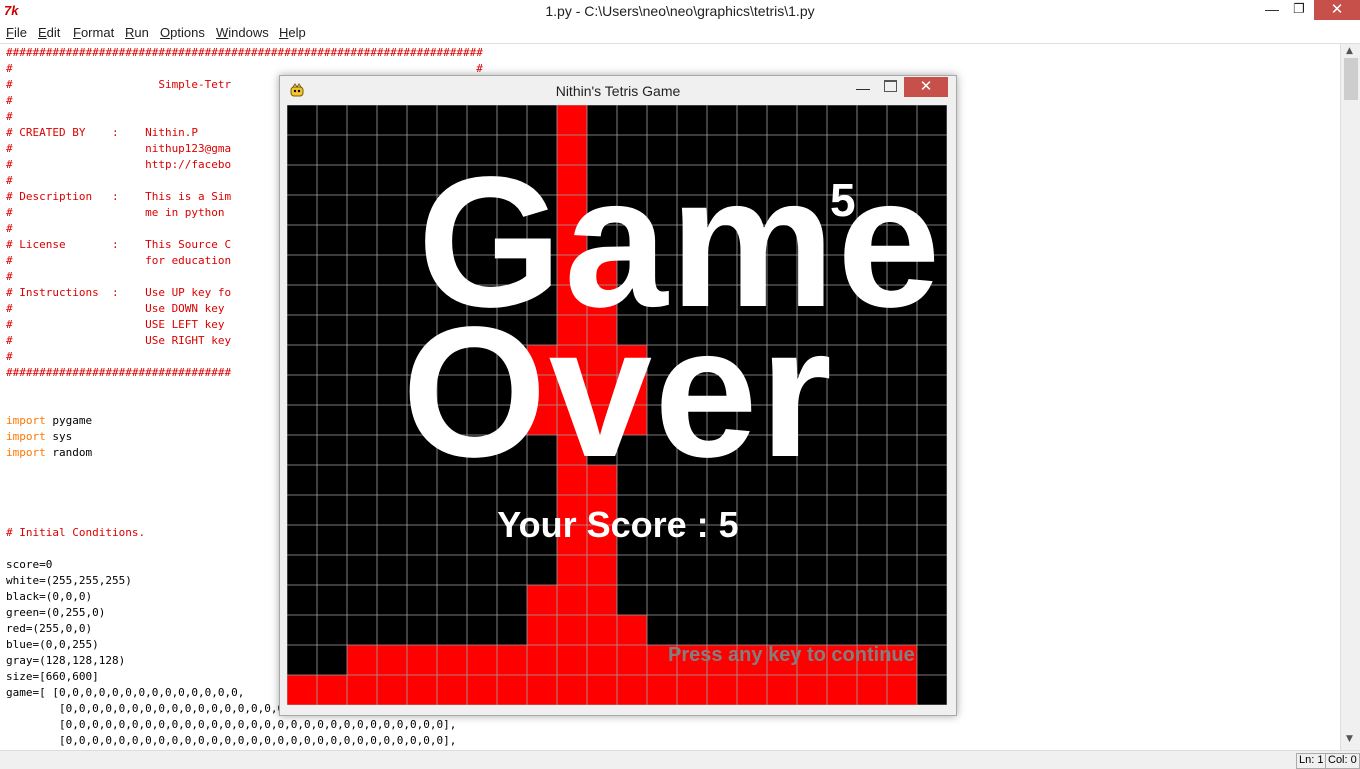 The image size is (1360, 769). Describe the element at coordinates (1299, 11) in the screenshot. I see `restore-button: ❐` at that location.